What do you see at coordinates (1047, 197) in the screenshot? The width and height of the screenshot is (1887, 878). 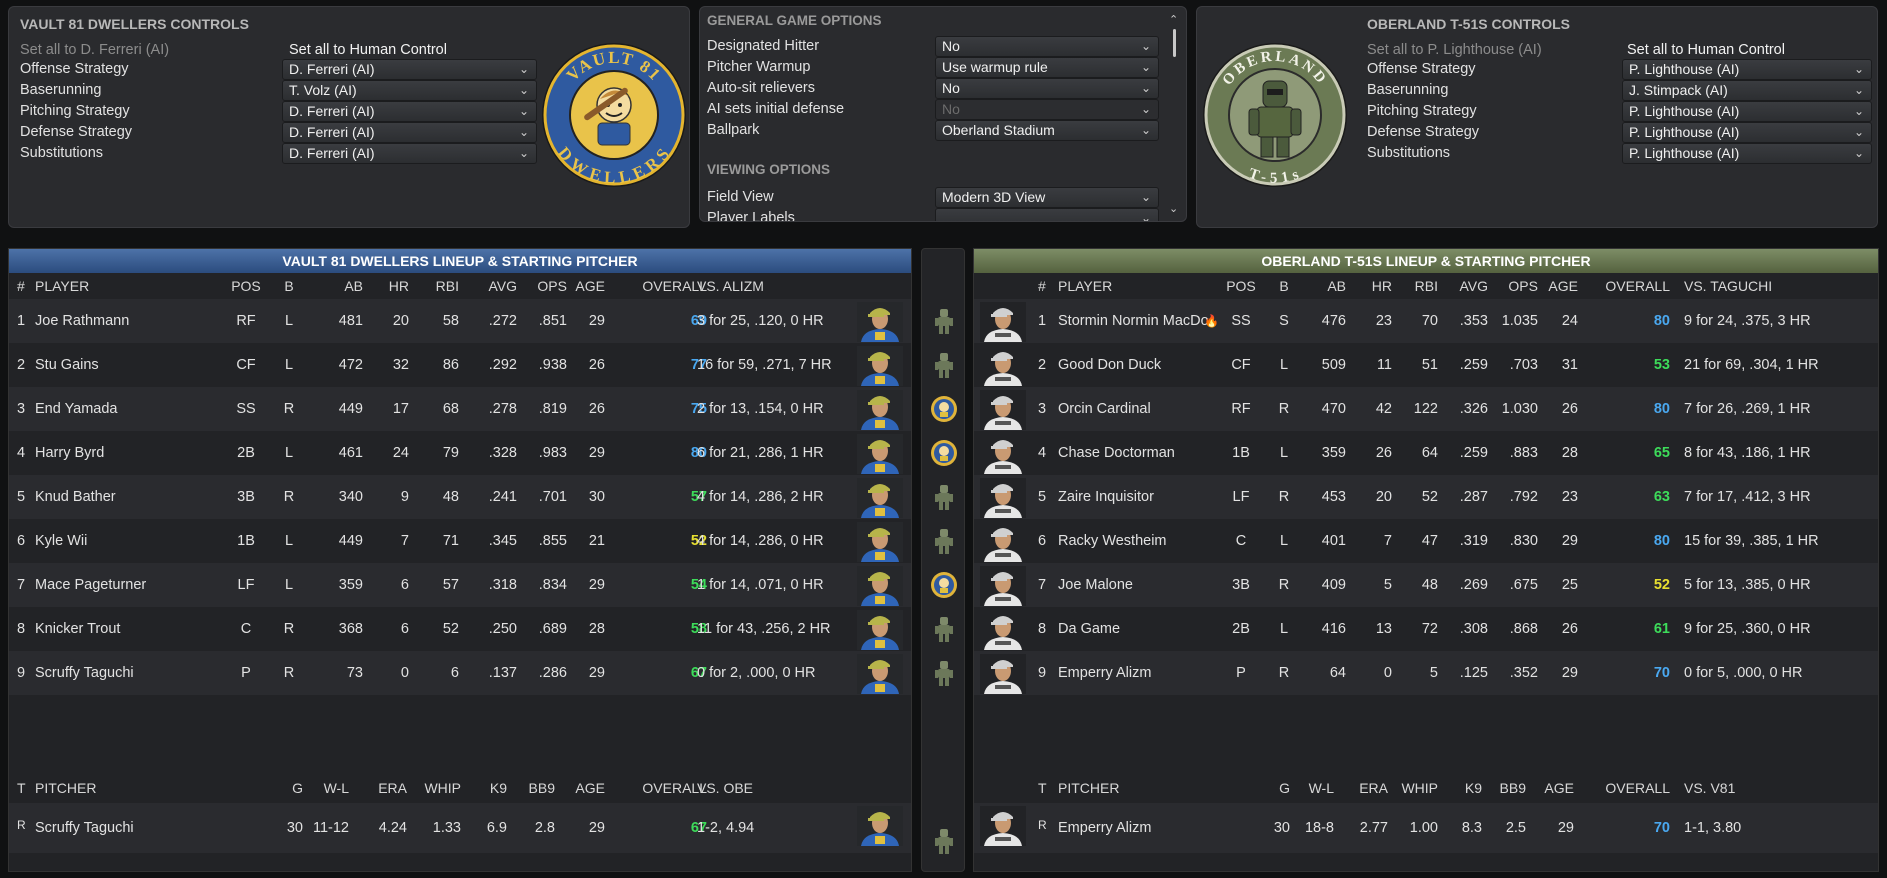 I see `option-dropdown: Modern 3D View ⌄` at bounding box center [1047, 197].